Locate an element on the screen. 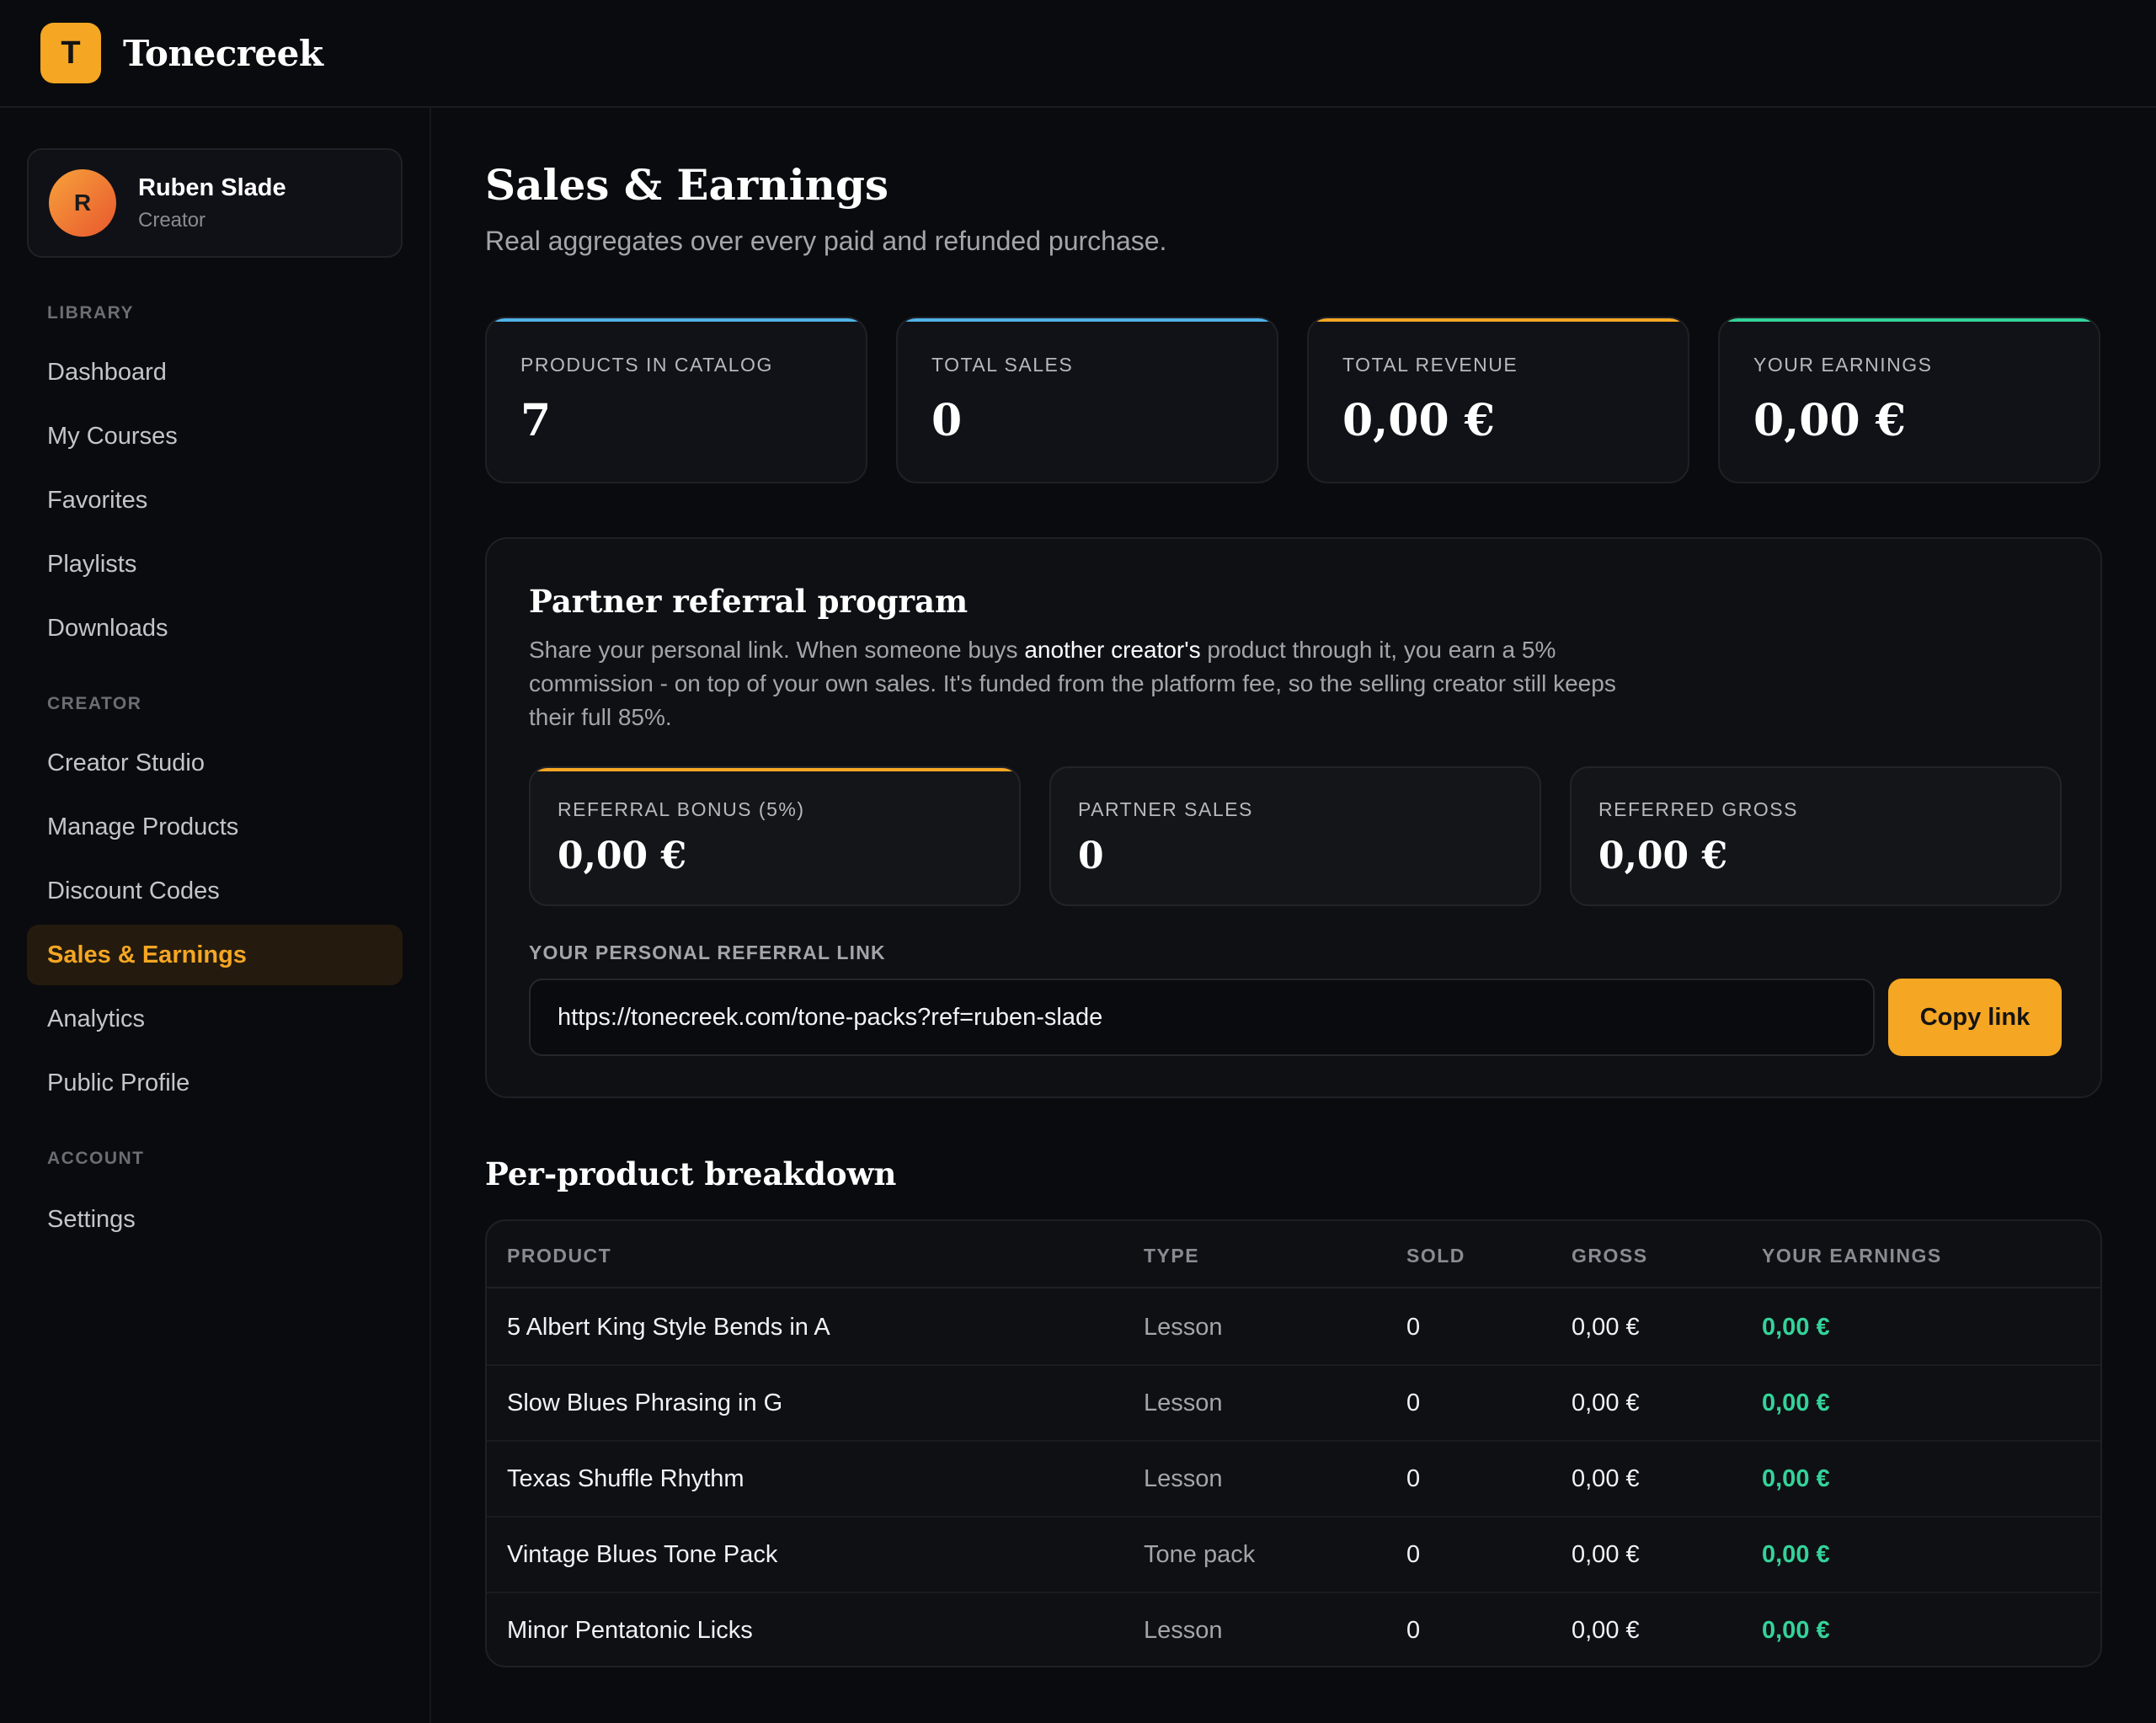  sidebar-item-manage-products: Manage Products is located at coordinates (215, 827).